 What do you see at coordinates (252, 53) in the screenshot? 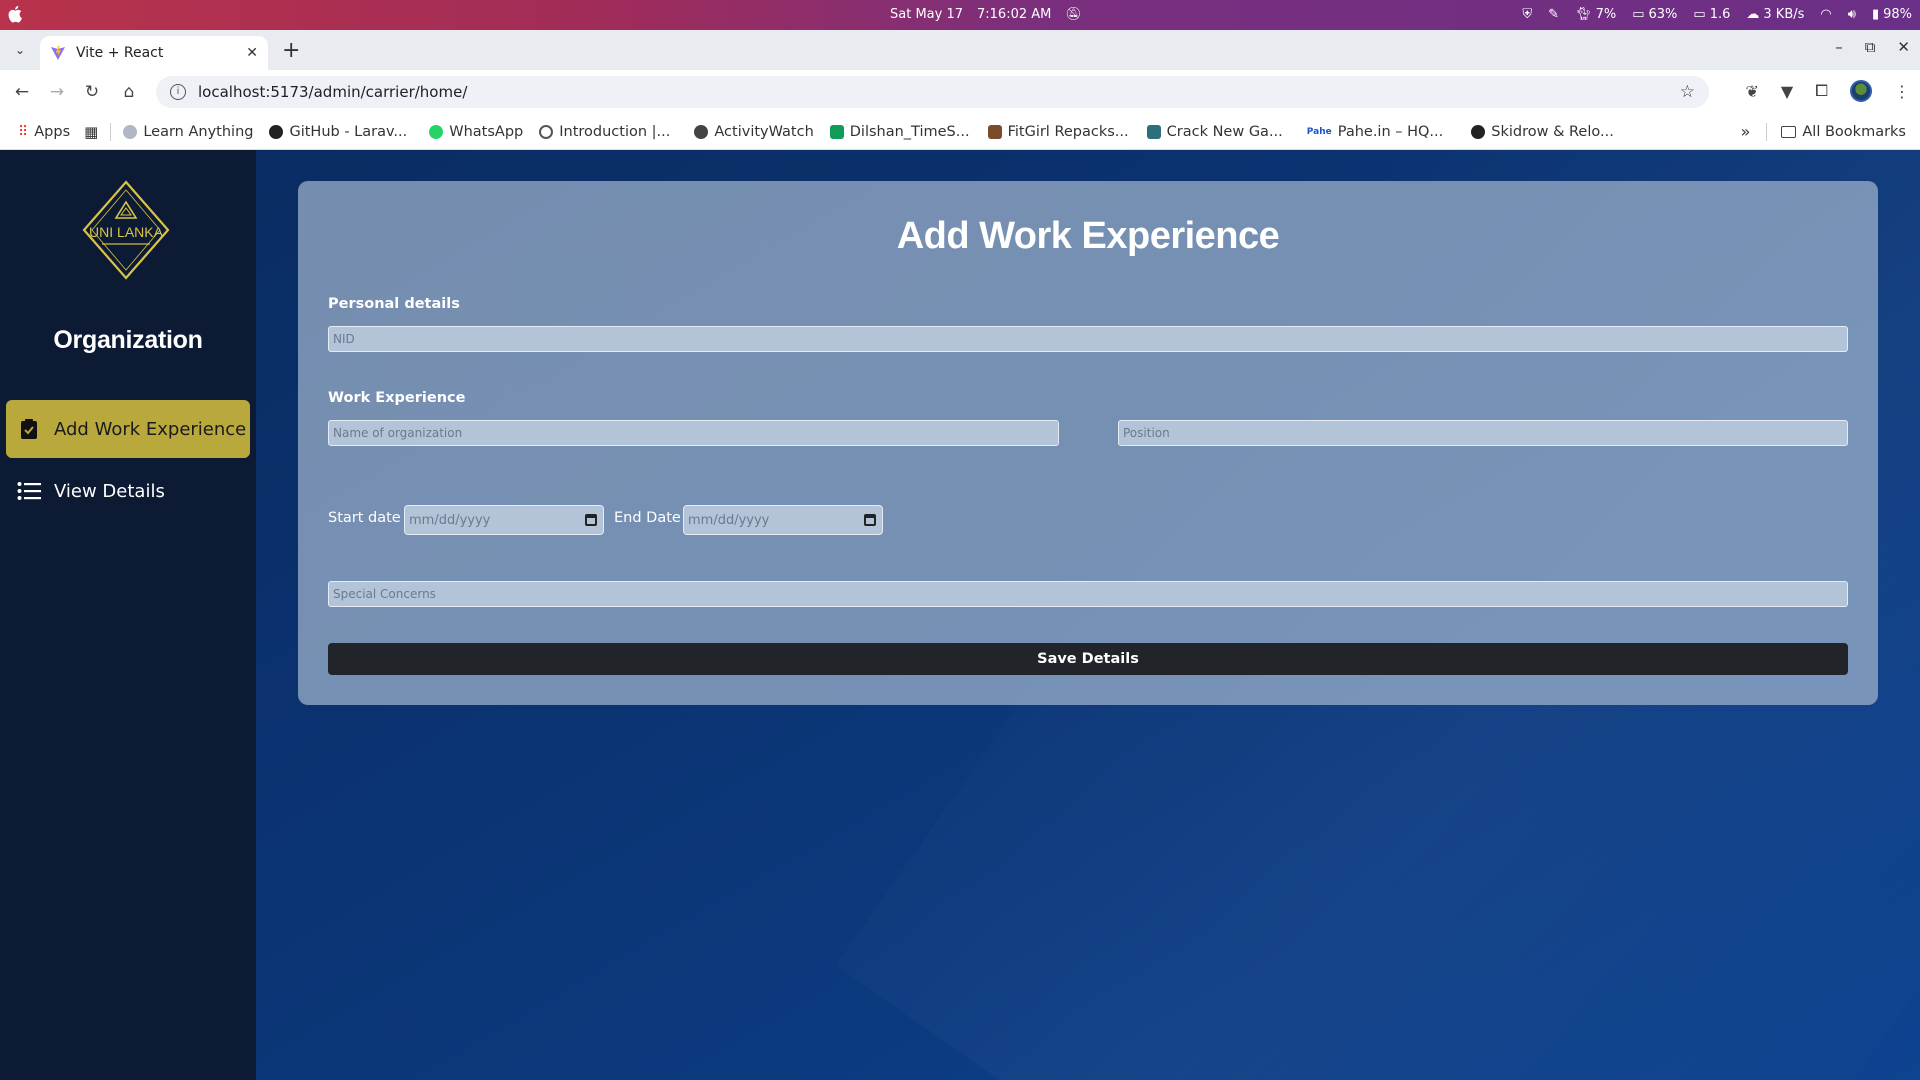
I see `tab-close-icon: ✕` at bounding box center [252, 53].